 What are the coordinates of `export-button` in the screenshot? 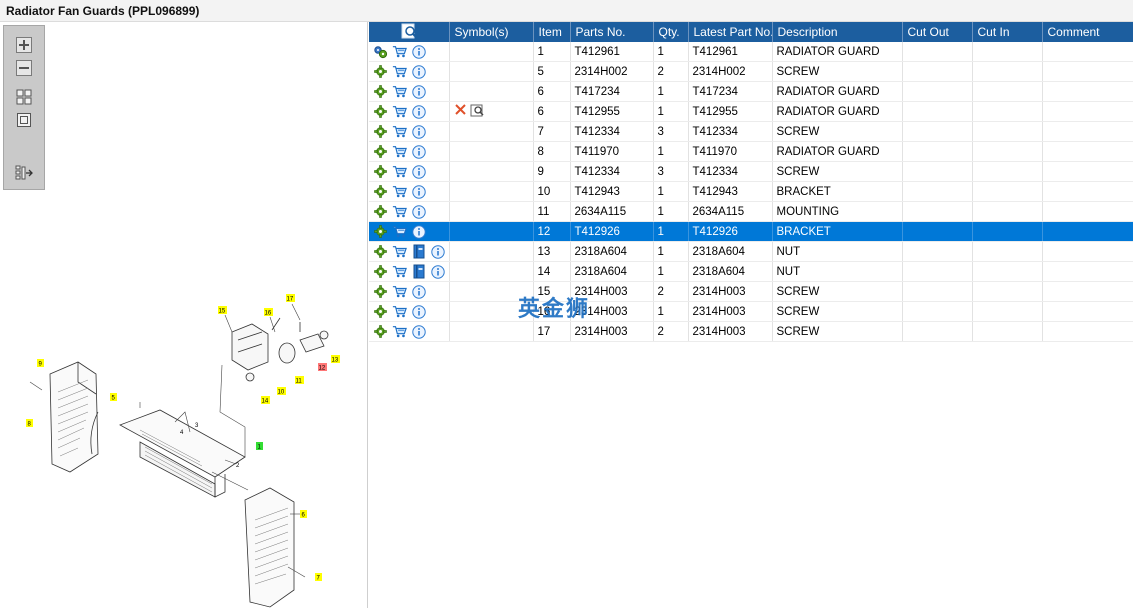 It's located at (24, 173).